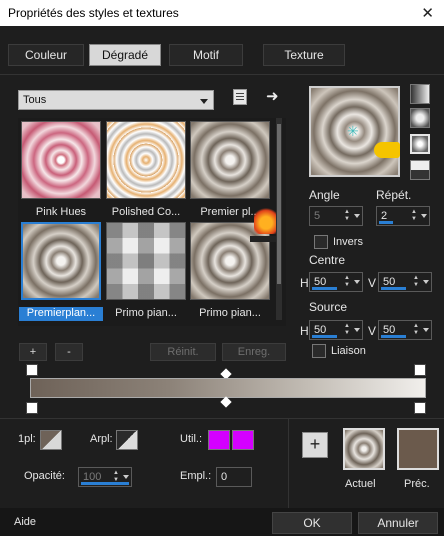 This screenshot has width=444, height=536. What do you see at coordinates (336, 330) in the screenshot?
I see `source-h-input: 50 ▲ ▼` at bounding box center [336, 330].